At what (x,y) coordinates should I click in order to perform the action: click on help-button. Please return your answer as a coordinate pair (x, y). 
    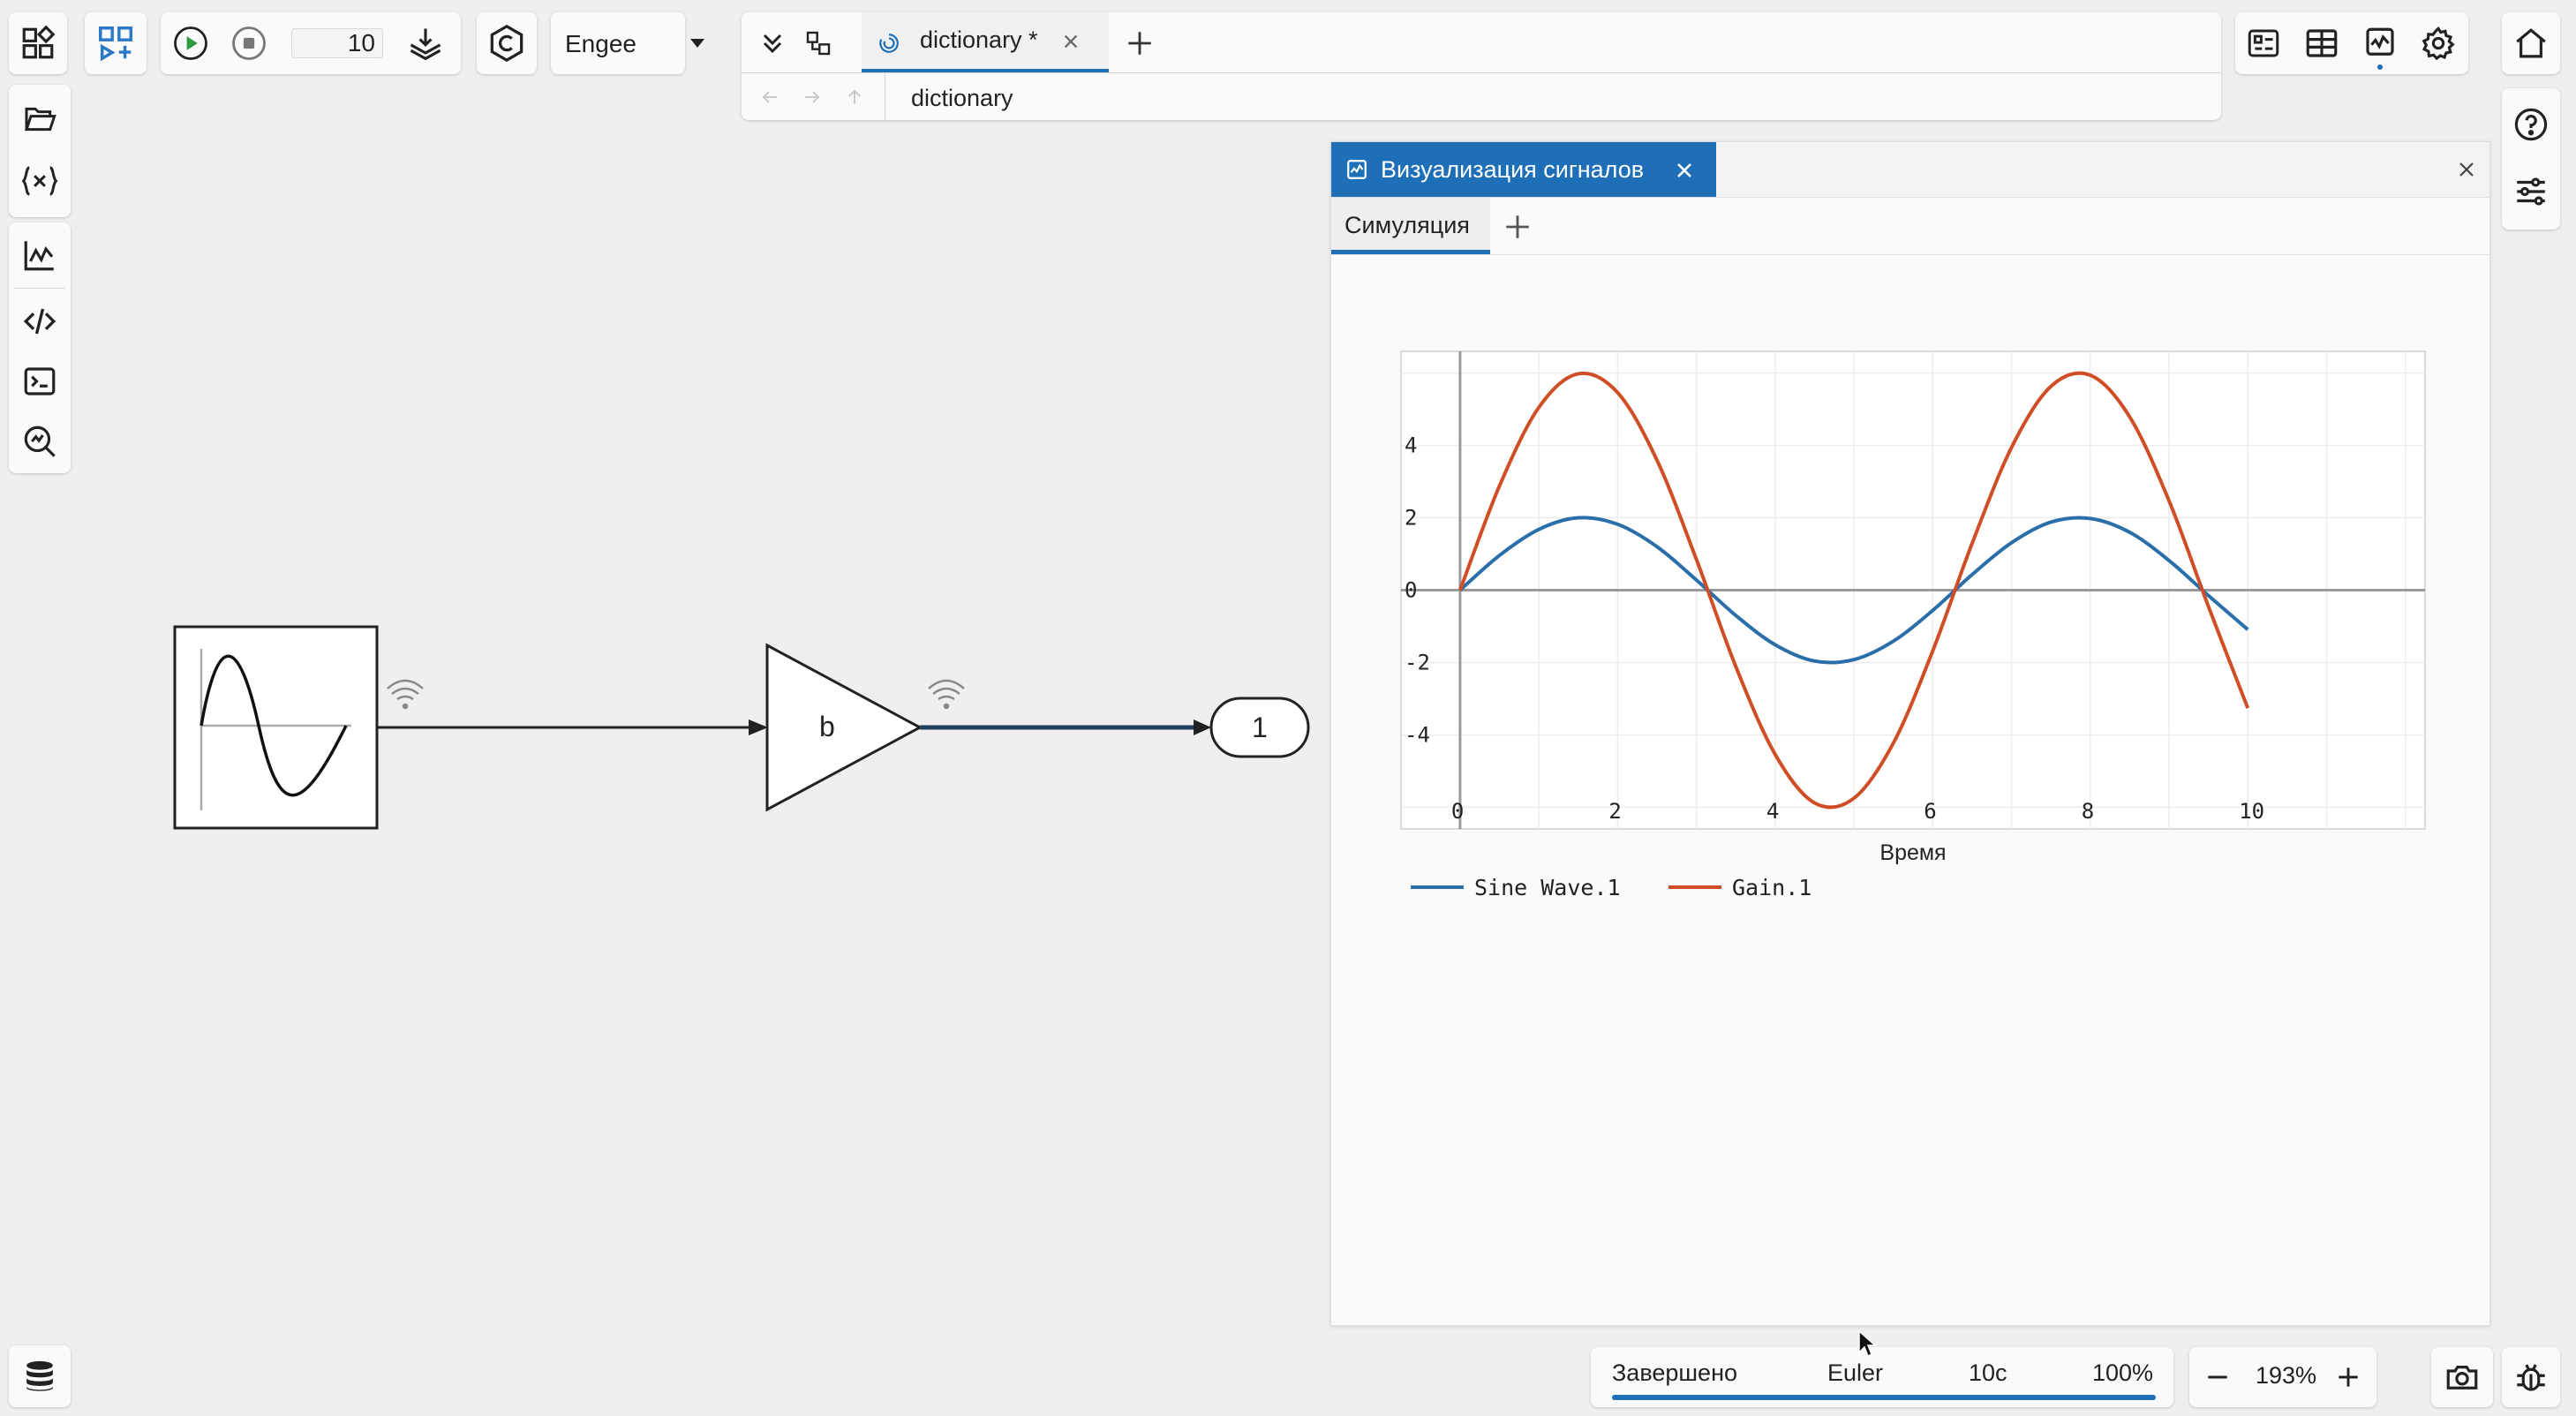
    Looking at the image, I should click on (2531, 124).